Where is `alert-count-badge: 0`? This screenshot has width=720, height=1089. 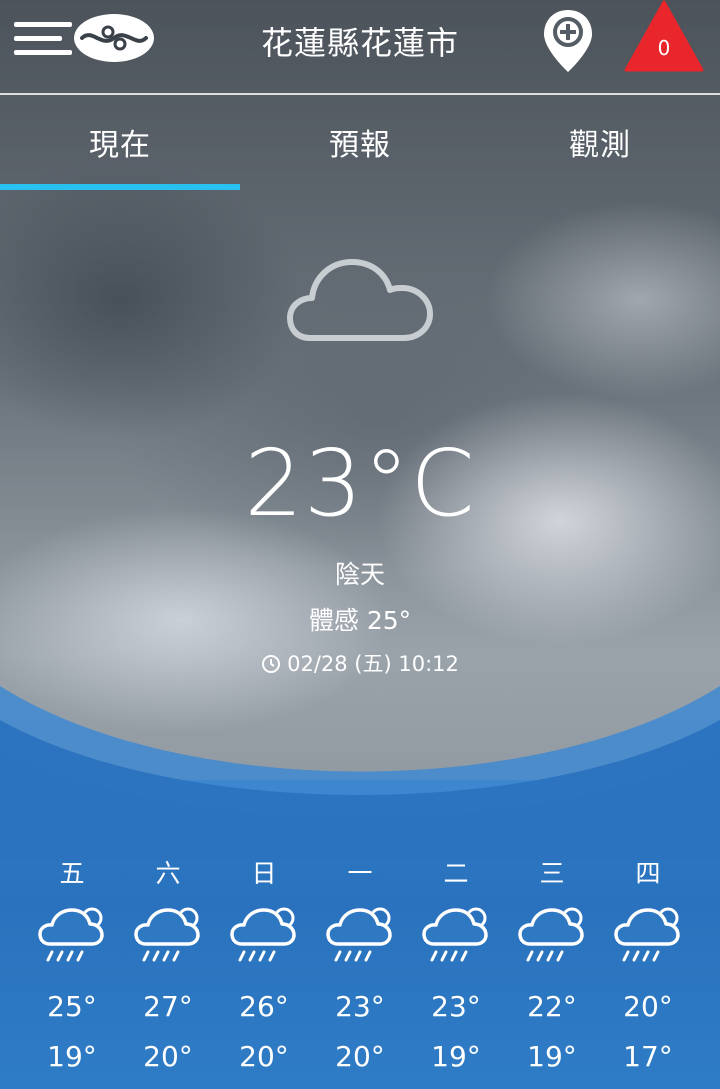 alert-count-badge: 0 is located at coordinates (664, 48).